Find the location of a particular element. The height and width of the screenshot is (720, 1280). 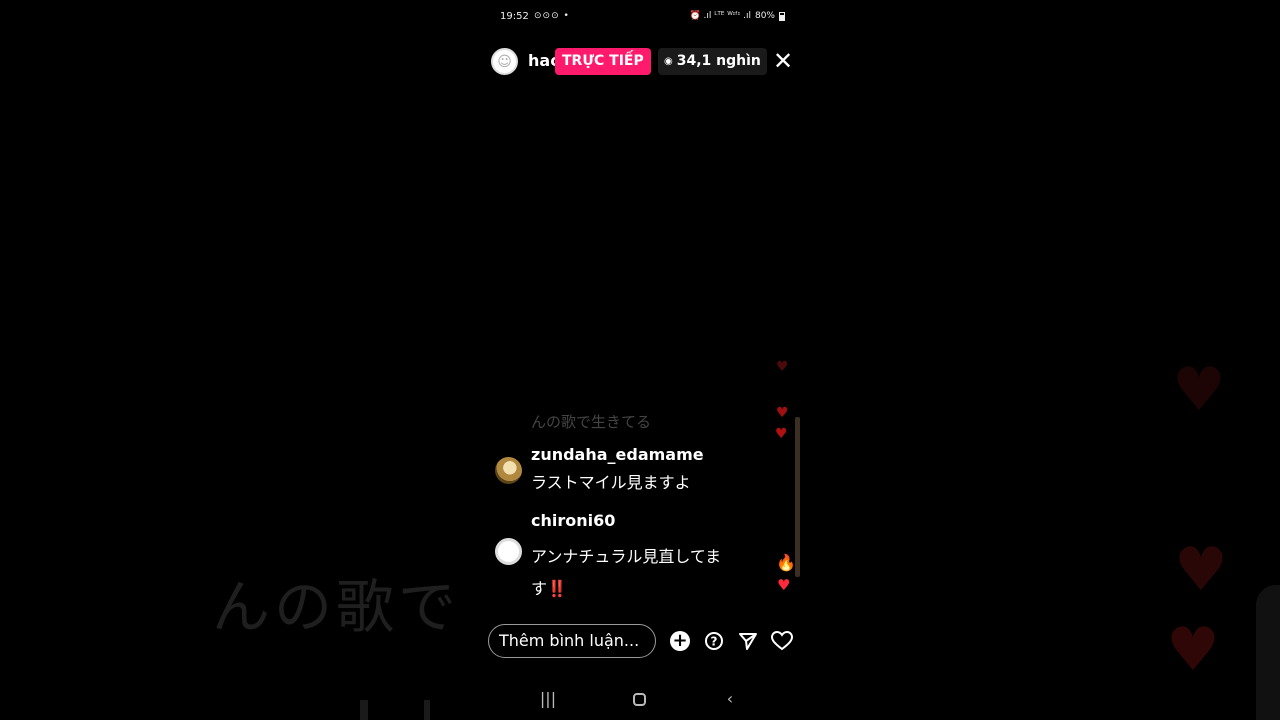

home-icon is located at coordinates (639, 699).